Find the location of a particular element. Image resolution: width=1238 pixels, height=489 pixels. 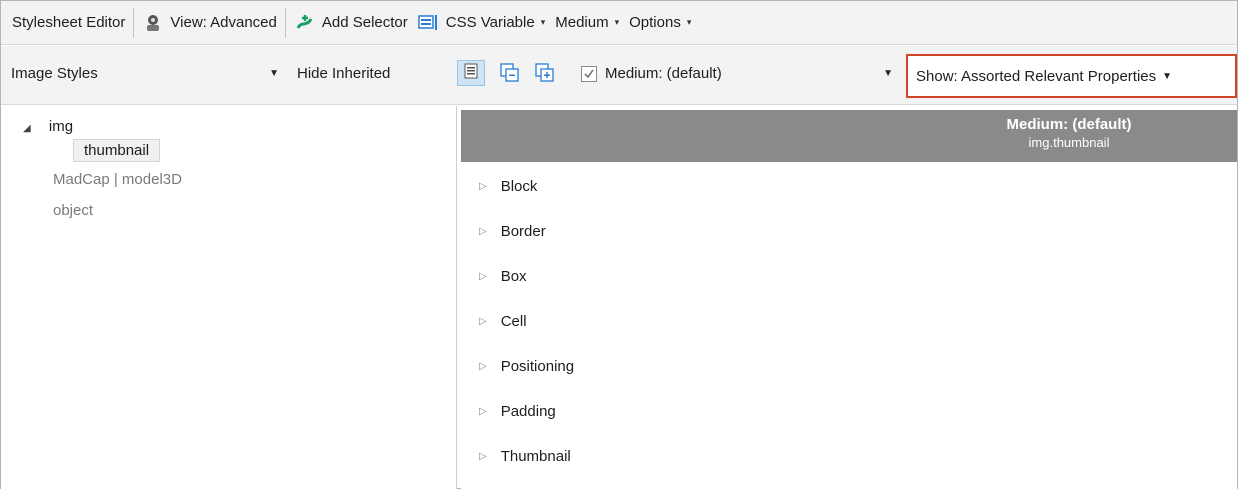

property-group-label: Padding is located at coordinates (528, 411).